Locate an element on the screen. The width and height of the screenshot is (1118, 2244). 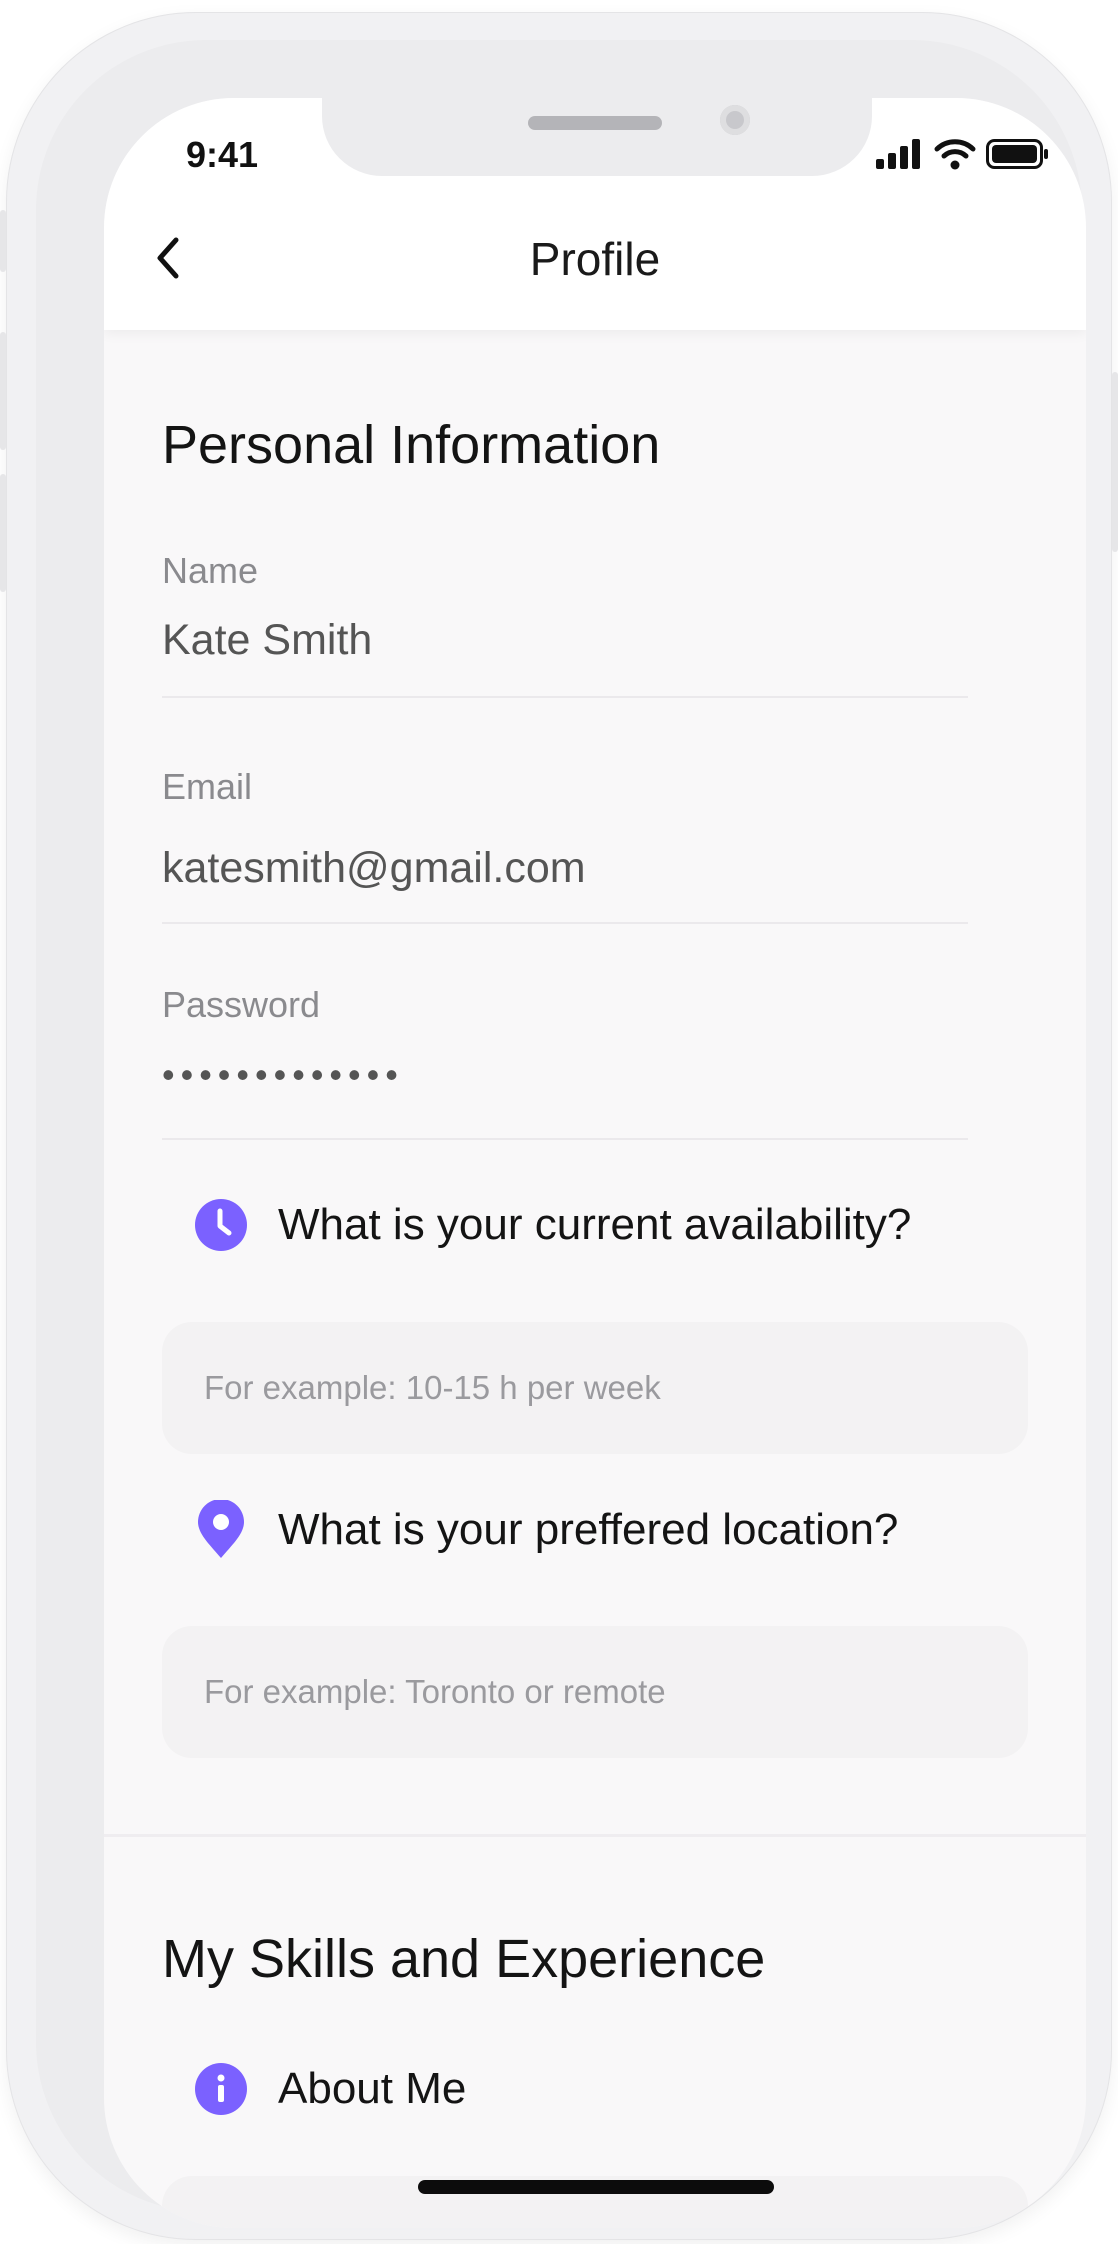
location-question: What is your preffered location? is located at coordinates (546, 1530).